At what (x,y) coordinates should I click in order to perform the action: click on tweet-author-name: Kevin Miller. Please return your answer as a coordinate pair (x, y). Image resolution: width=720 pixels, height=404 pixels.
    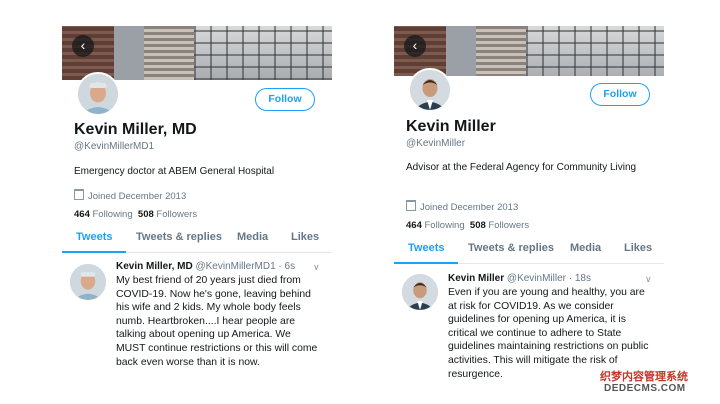
    Looking at the image, I should click on (476, 278).